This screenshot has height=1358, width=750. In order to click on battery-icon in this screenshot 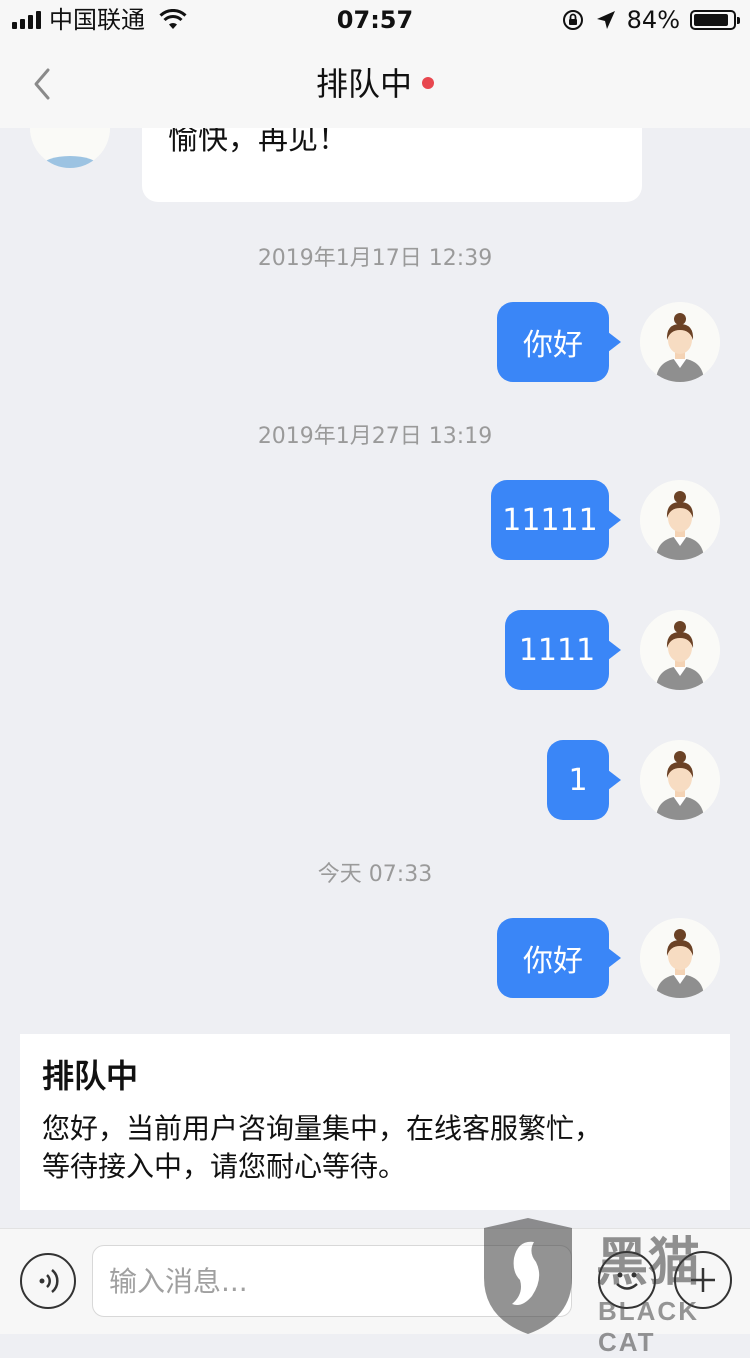, I will do `click(715, 20)`.